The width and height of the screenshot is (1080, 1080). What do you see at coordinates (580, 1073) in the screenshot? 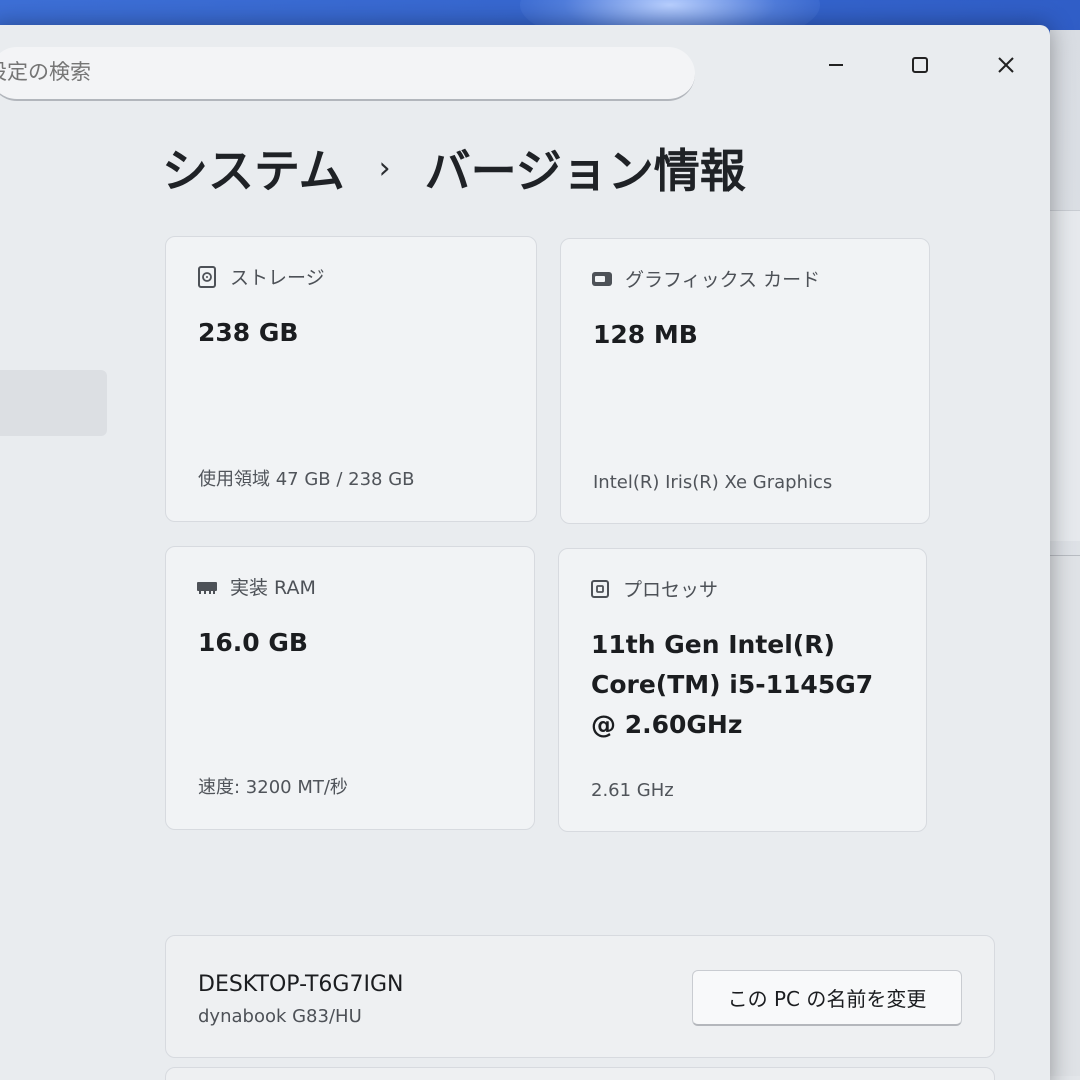
I see `device-specifications-panel` at bounding box center [580, 1073].